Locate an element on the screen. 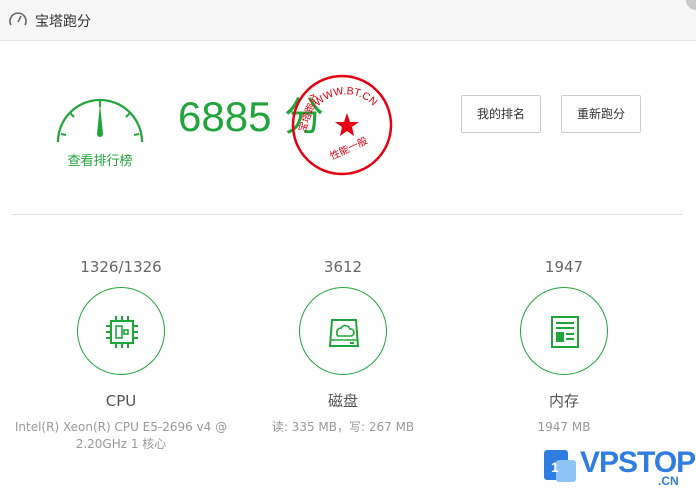 The width and height of the screenshot is (696, 488). svg-text: WWW.BT.CN is located at coordinates (346, 97).